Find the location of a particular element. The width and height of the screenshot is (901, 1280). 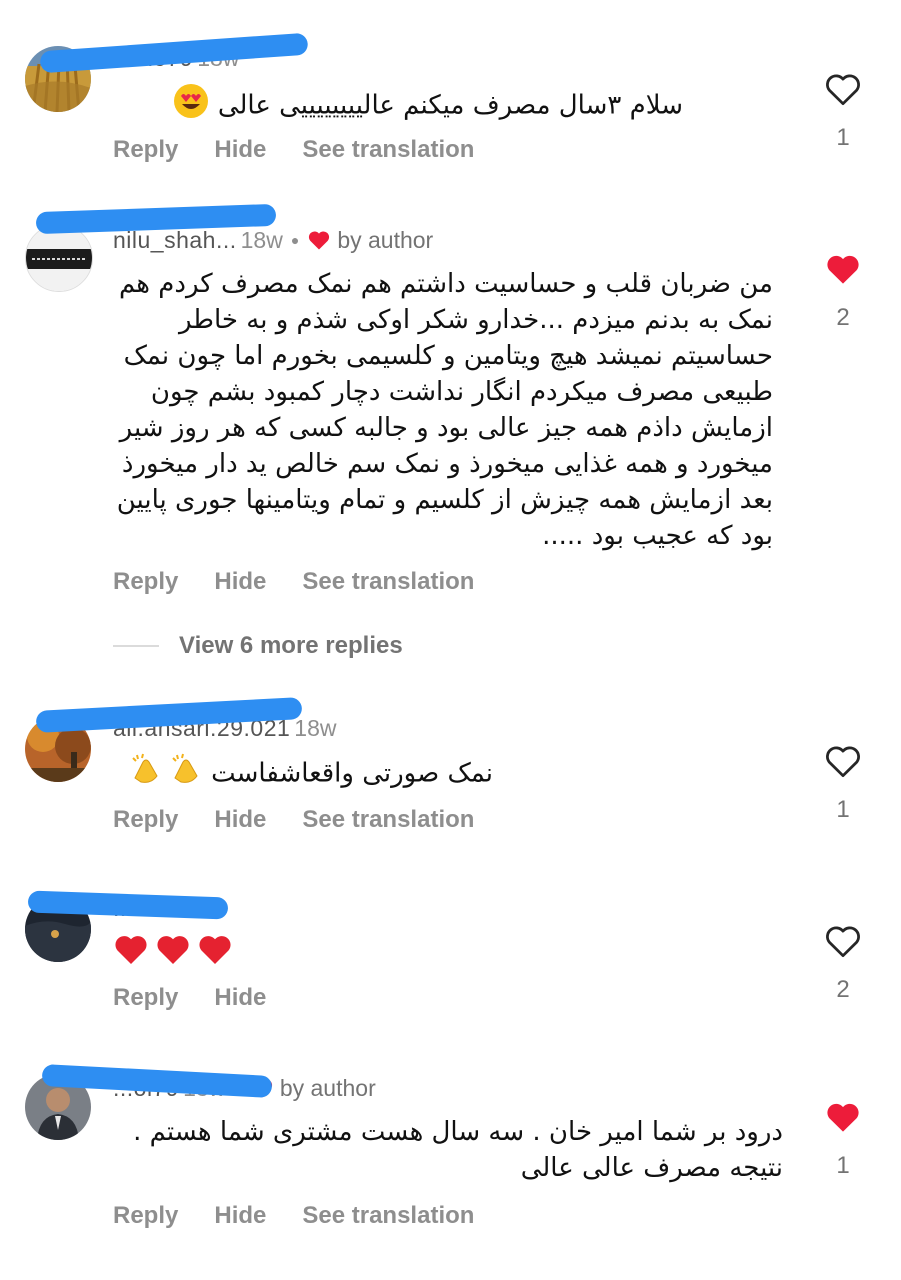

comment-text is located at coordinates (213, 954).